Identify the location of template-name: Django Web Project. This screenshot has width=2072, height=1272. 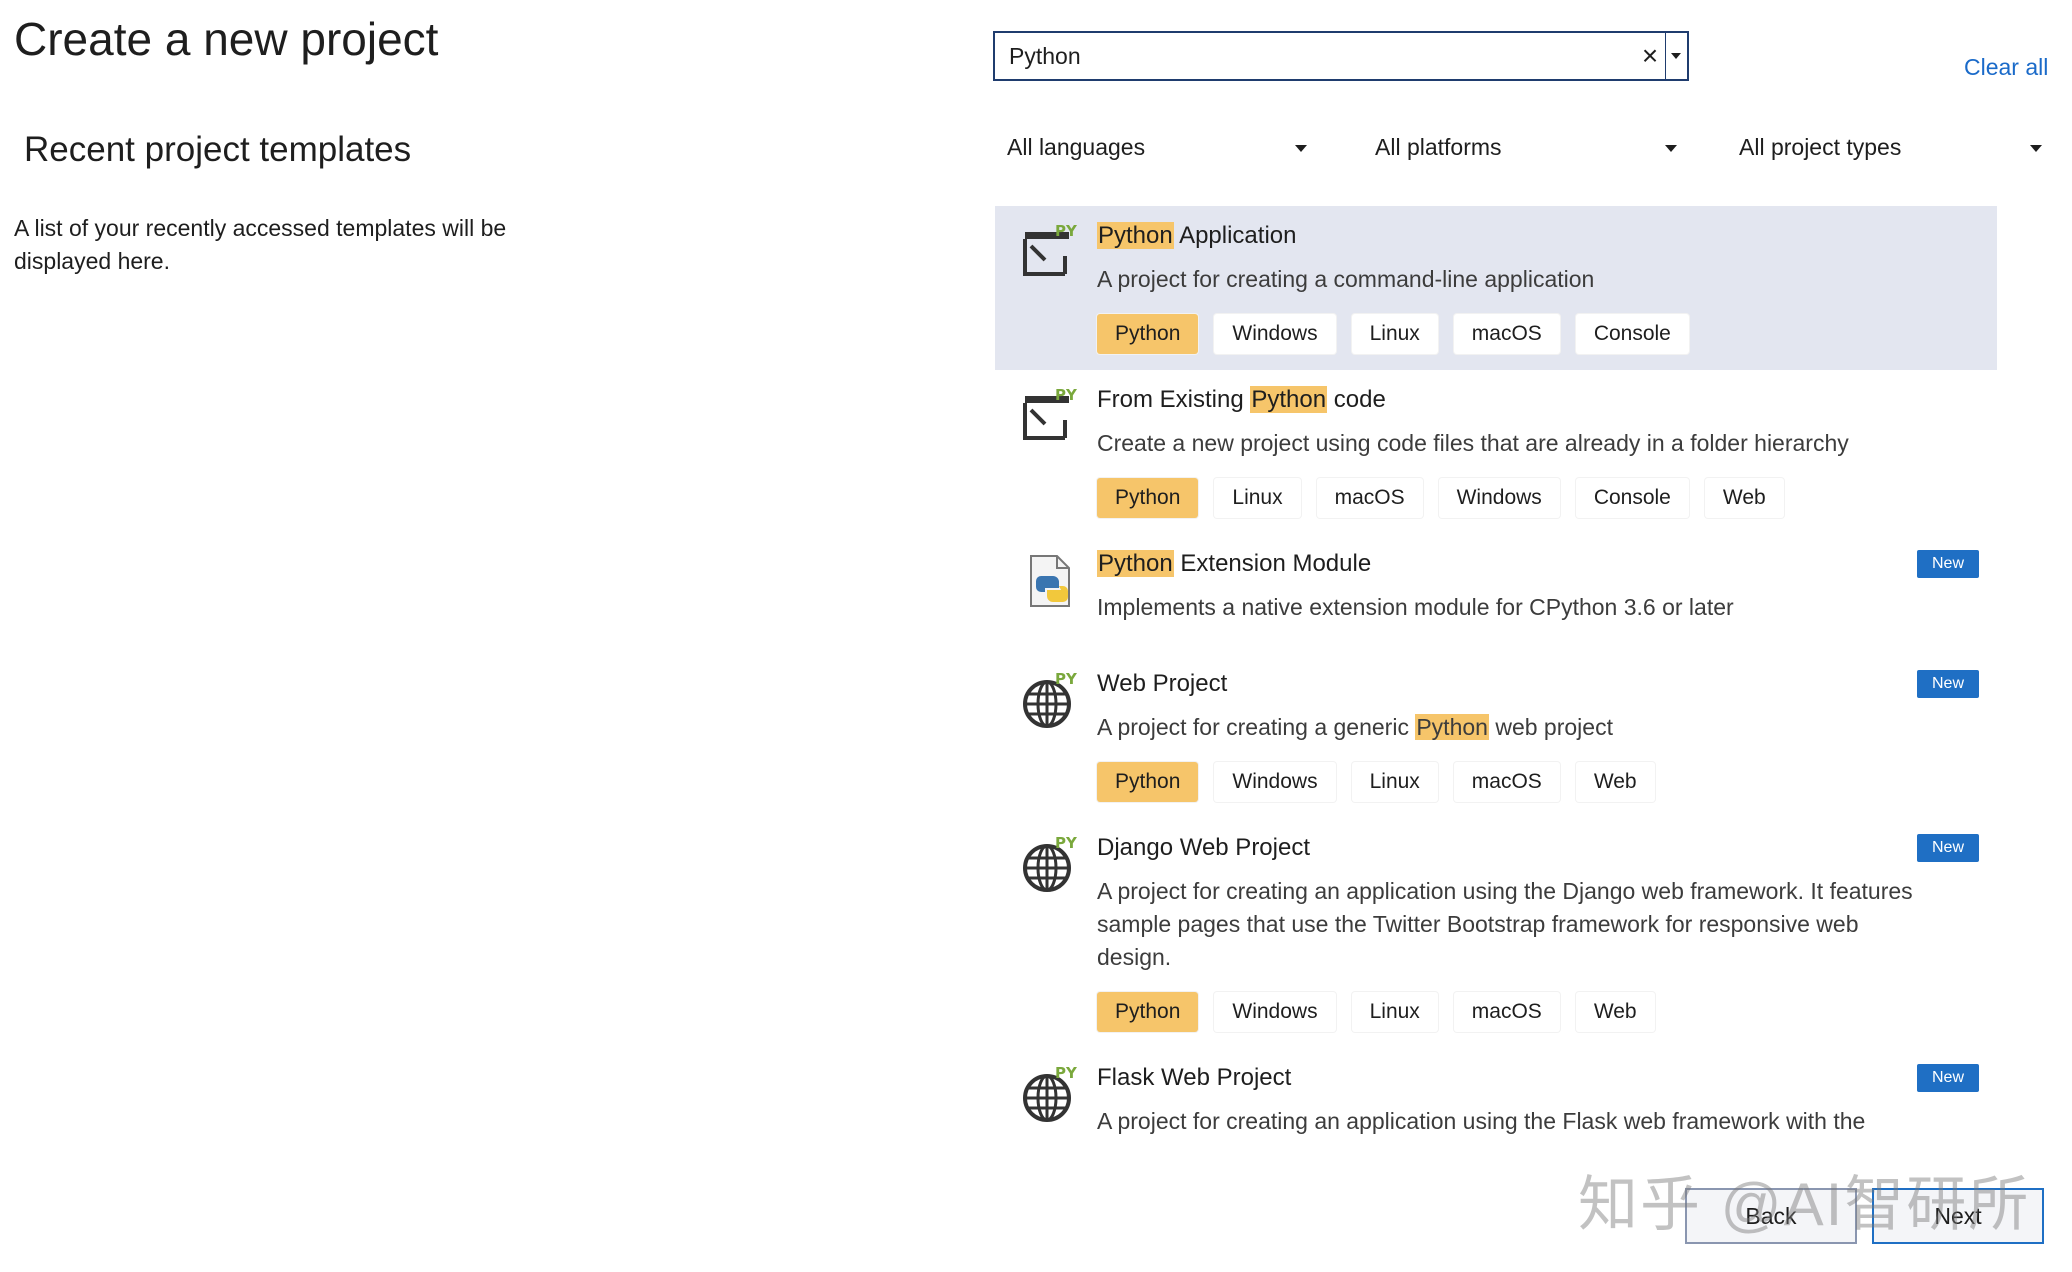
(1203, 848).